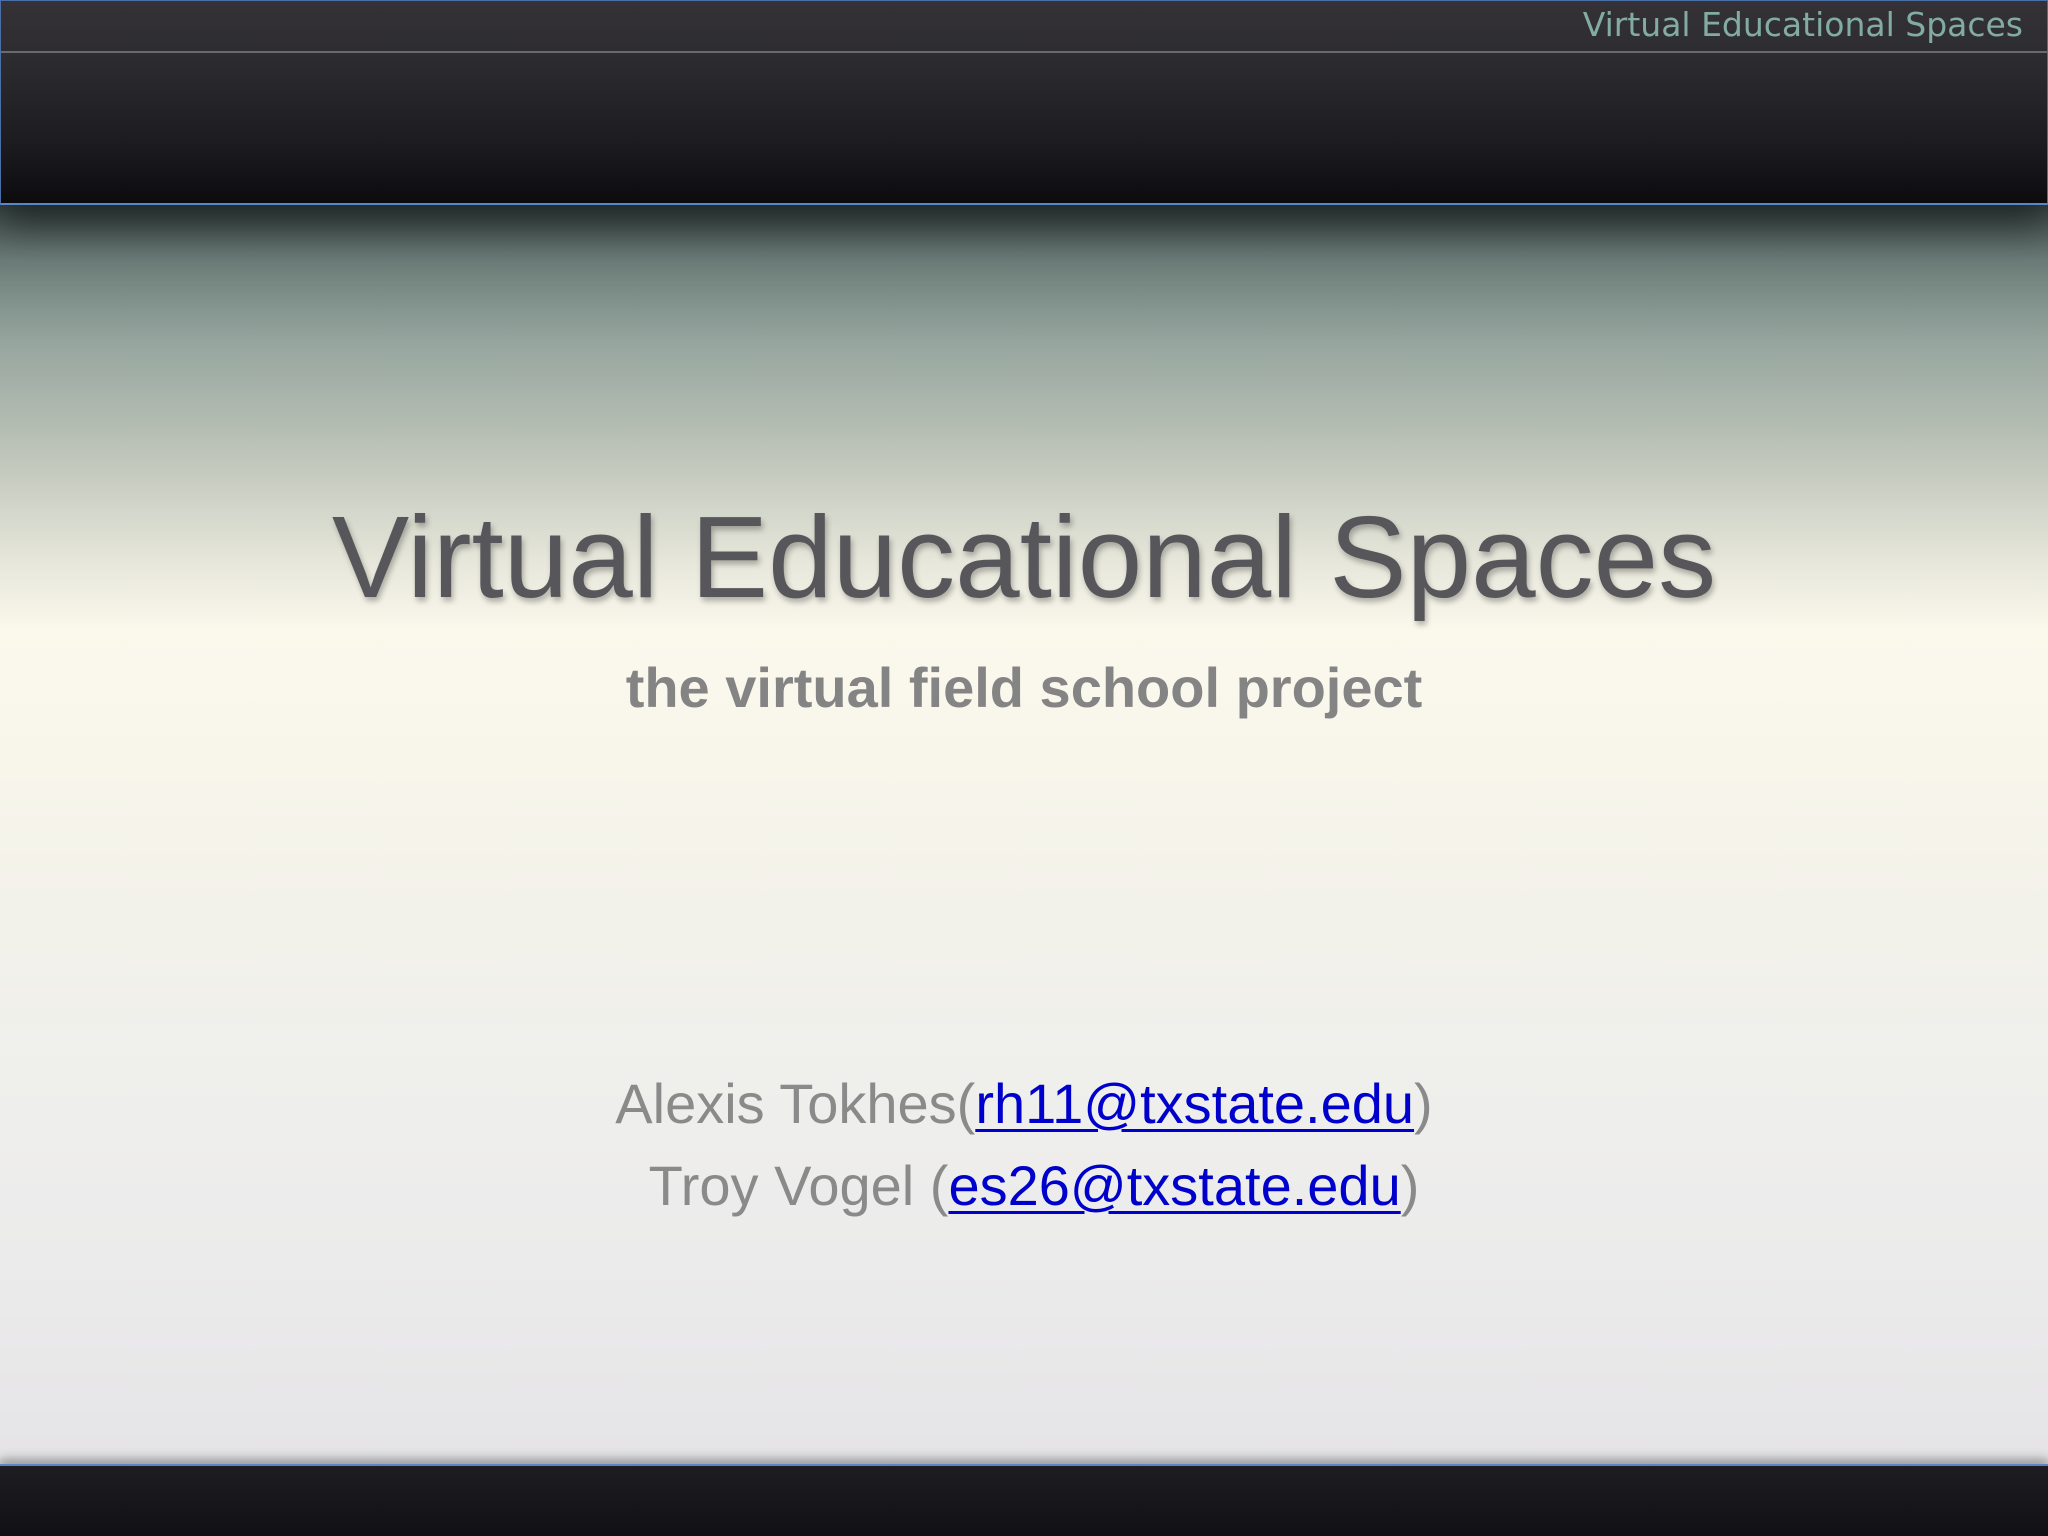 Image resolution: width=2048 pixels, height=1536 pixels. What do you see at coordinates (1802, 24) in the screenshot?
I see `header-title: Virtual Educational Spaces` at bounding box center [1802, 24].